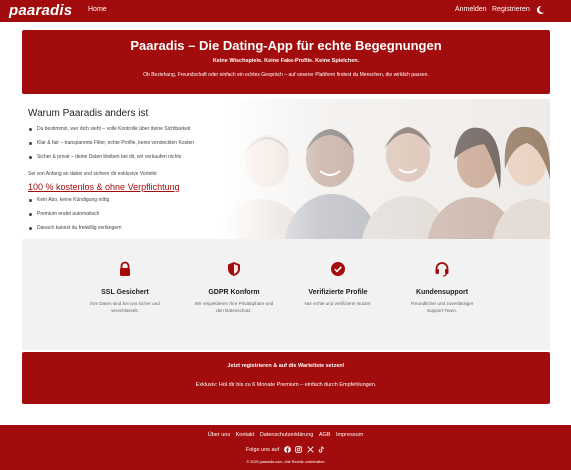 The image size is (571, 470). Describe the element at coordinates (321, 449) in the screenshot. I see `tiktok-icon` at that location.